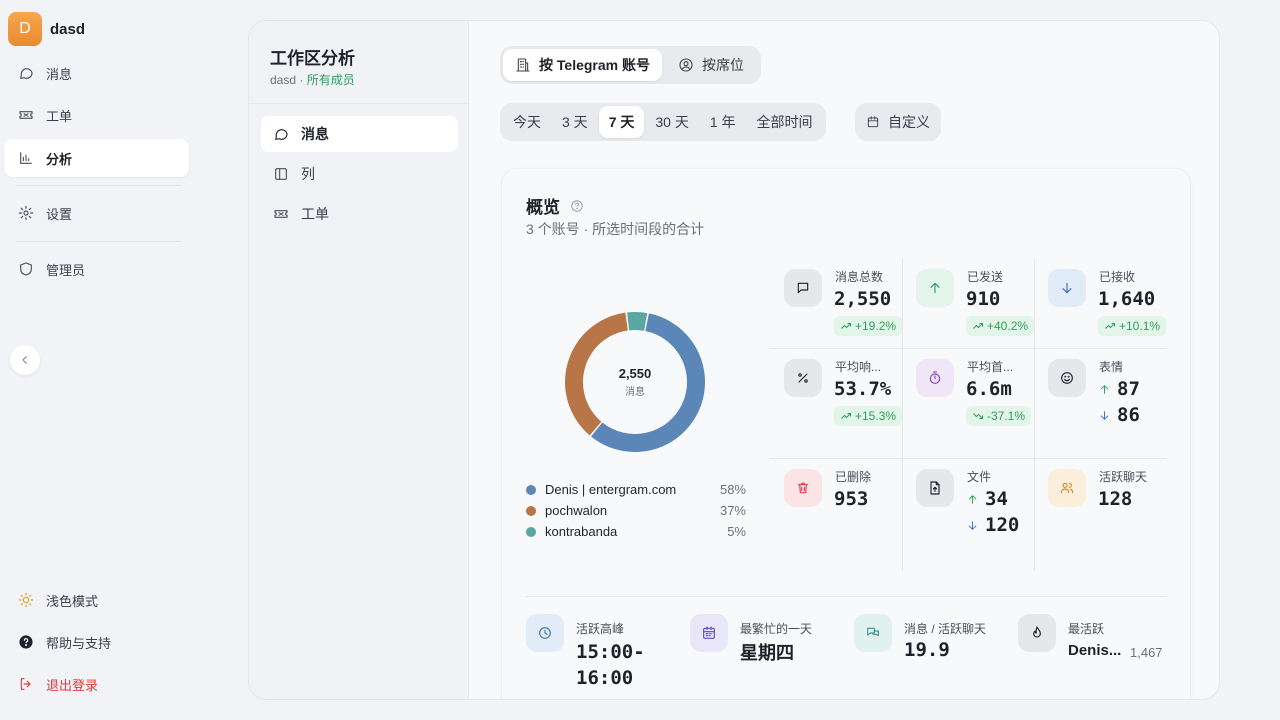  I want to click on view-by-seat-button: 按席位, so click(711, 65).